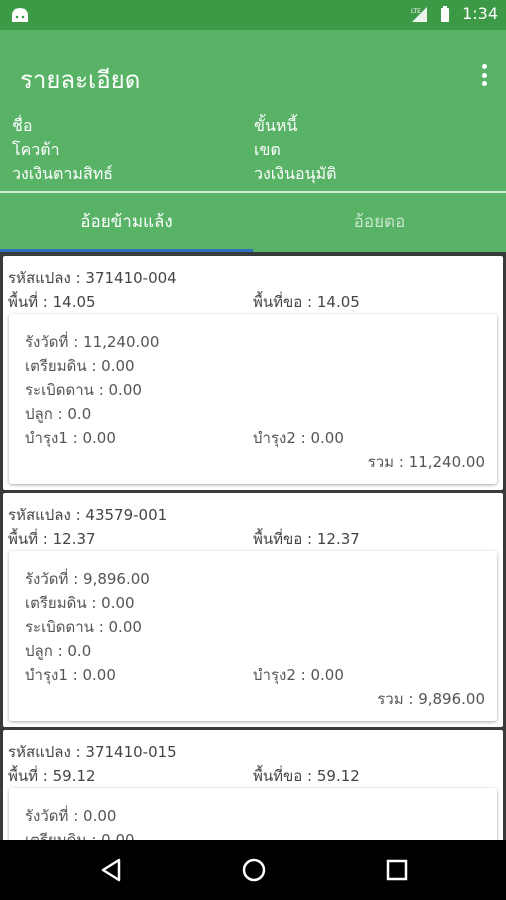  Describe the element at coordinates (306, 302) in the screenshot. I see `plot-requested-area: พื้นที่ขอ : 14.05` at that location.